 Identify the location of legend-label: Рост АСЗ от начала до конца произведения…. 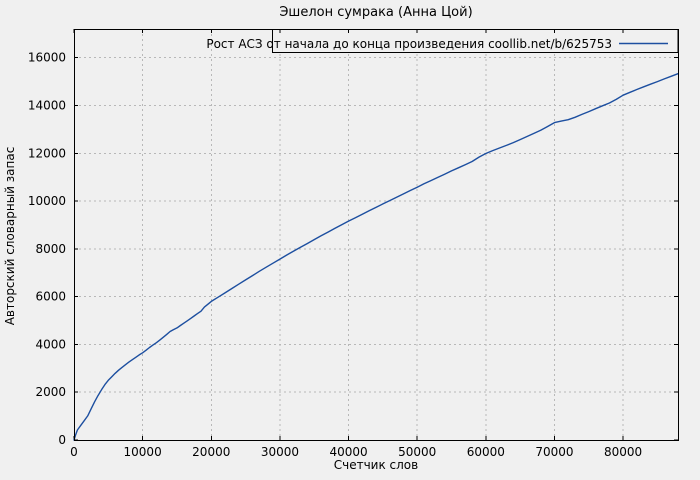
(409, 44).